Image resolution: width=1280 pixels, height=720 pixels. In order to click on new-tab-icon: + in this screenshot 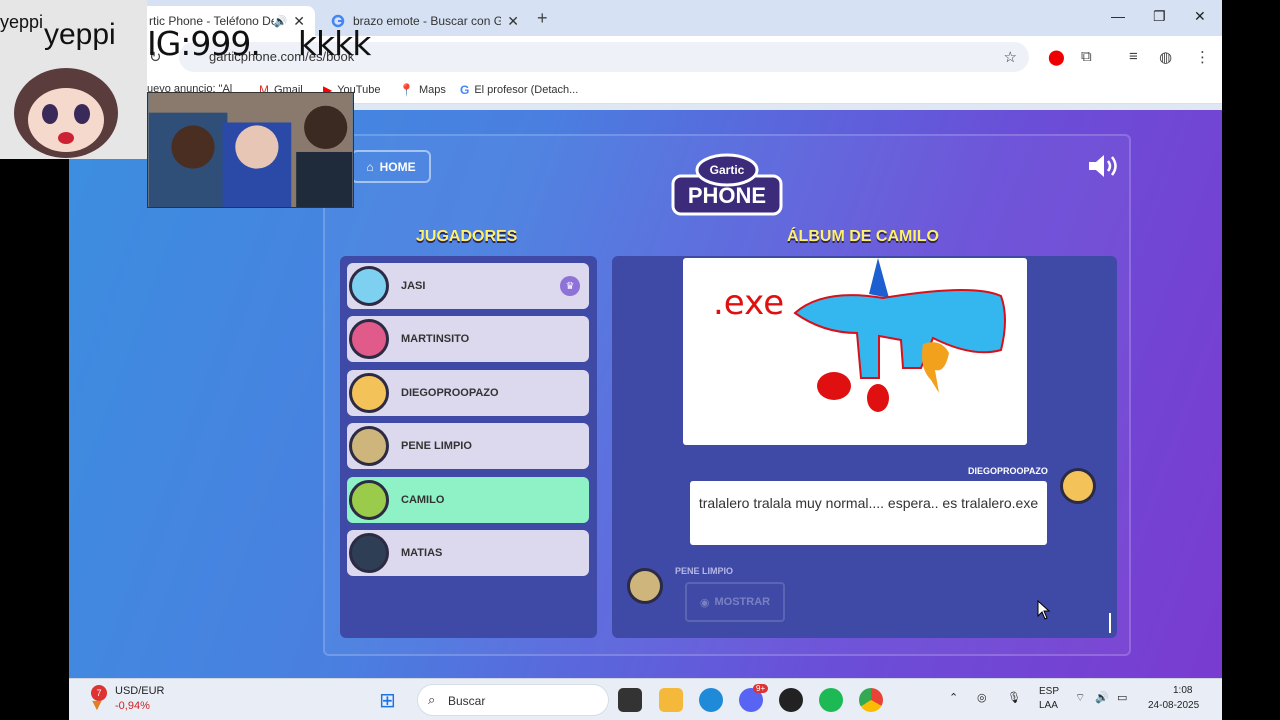, I will do `click(542, 18)`.